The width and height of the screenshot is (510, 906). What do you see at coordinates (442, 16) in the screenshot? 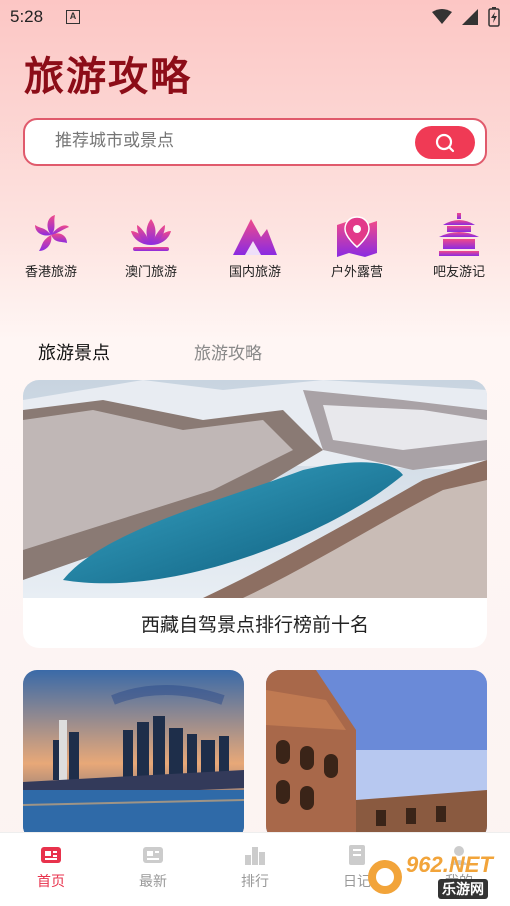
I see `wifi-icon` at bounding box center [442, 16].